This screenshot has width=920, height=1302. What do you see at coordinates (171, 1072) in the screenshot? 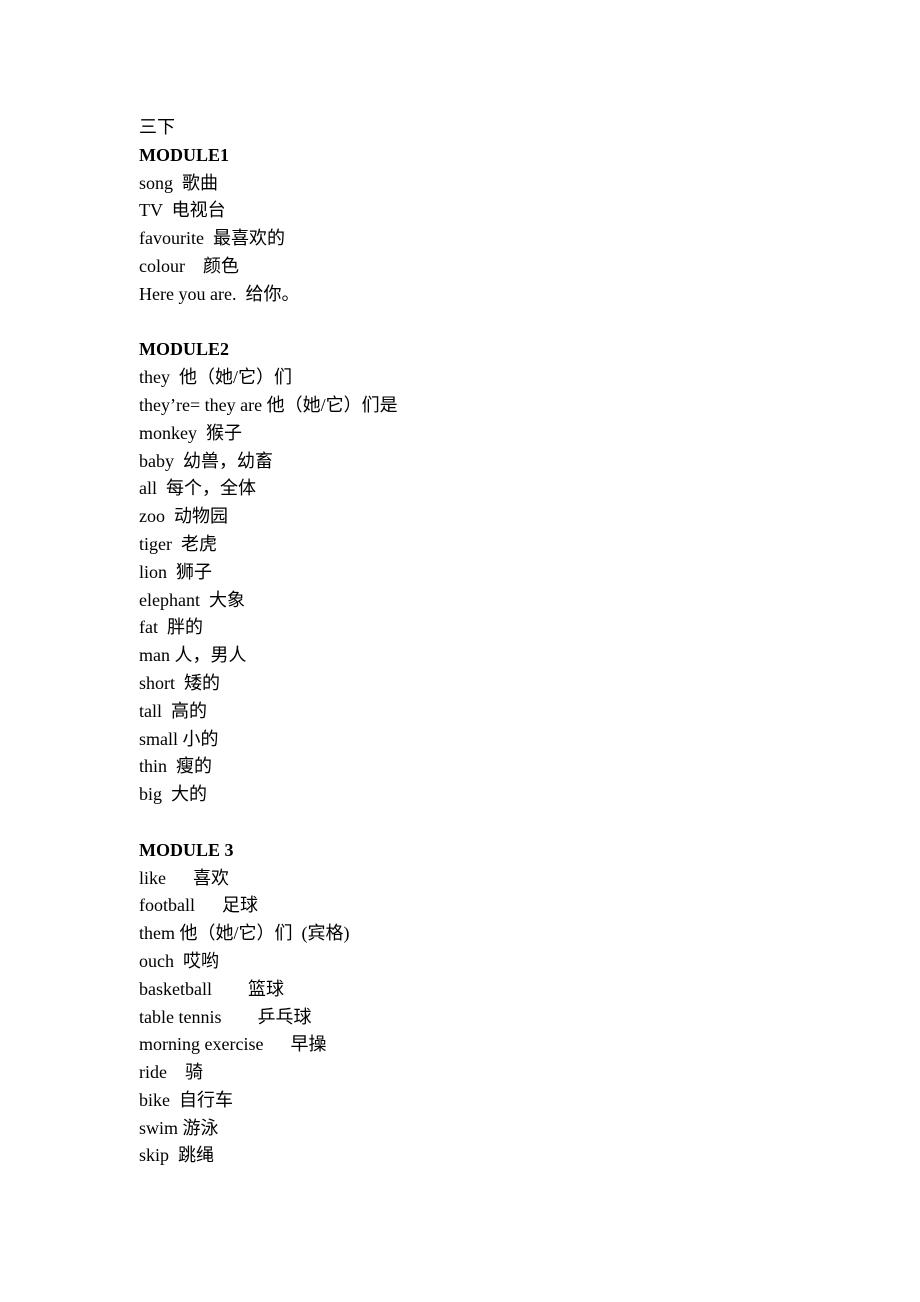
I see `vocab-entry: ride 骑` at bounding box center [171, 1072].